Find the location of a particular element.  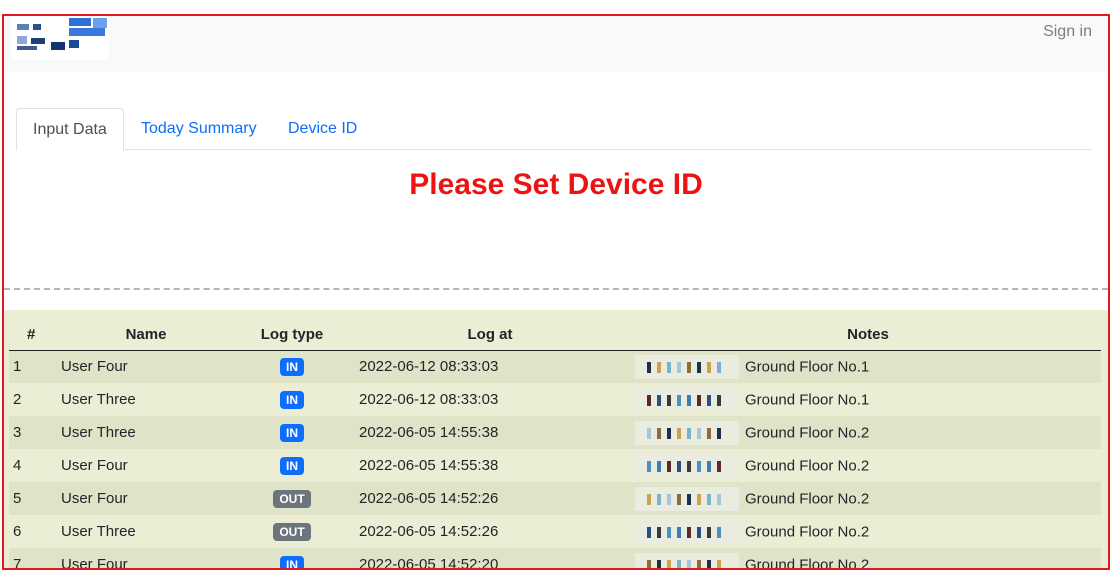

row-number: 7 is located at coordinates (17, 563).